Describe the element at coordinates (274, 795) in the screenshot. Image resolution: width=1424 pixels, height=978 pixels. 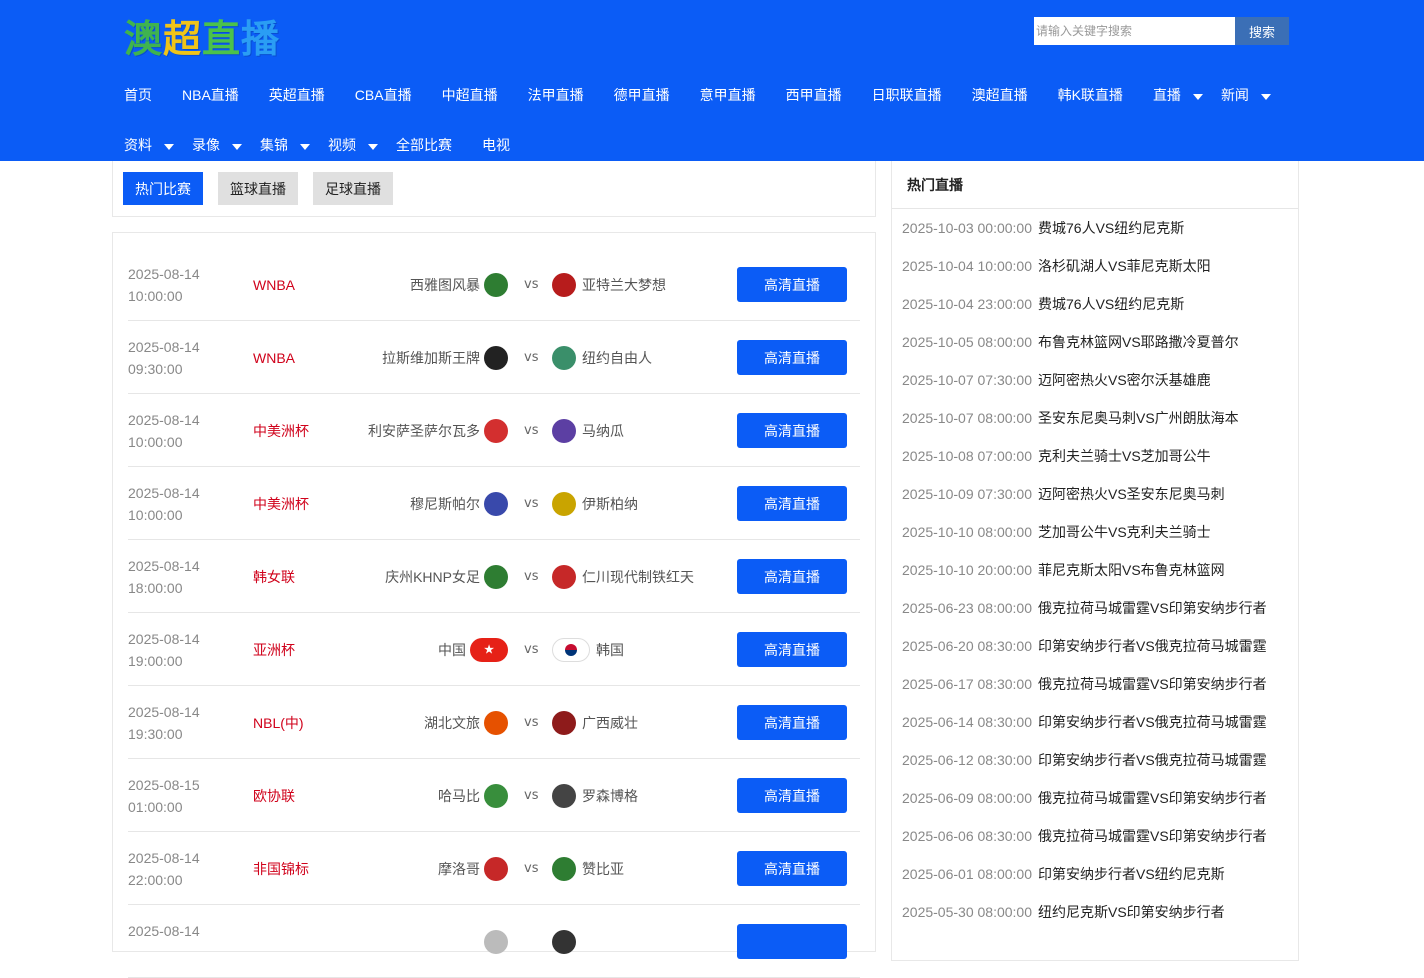
I see `league-link: 欧协联` at that location.